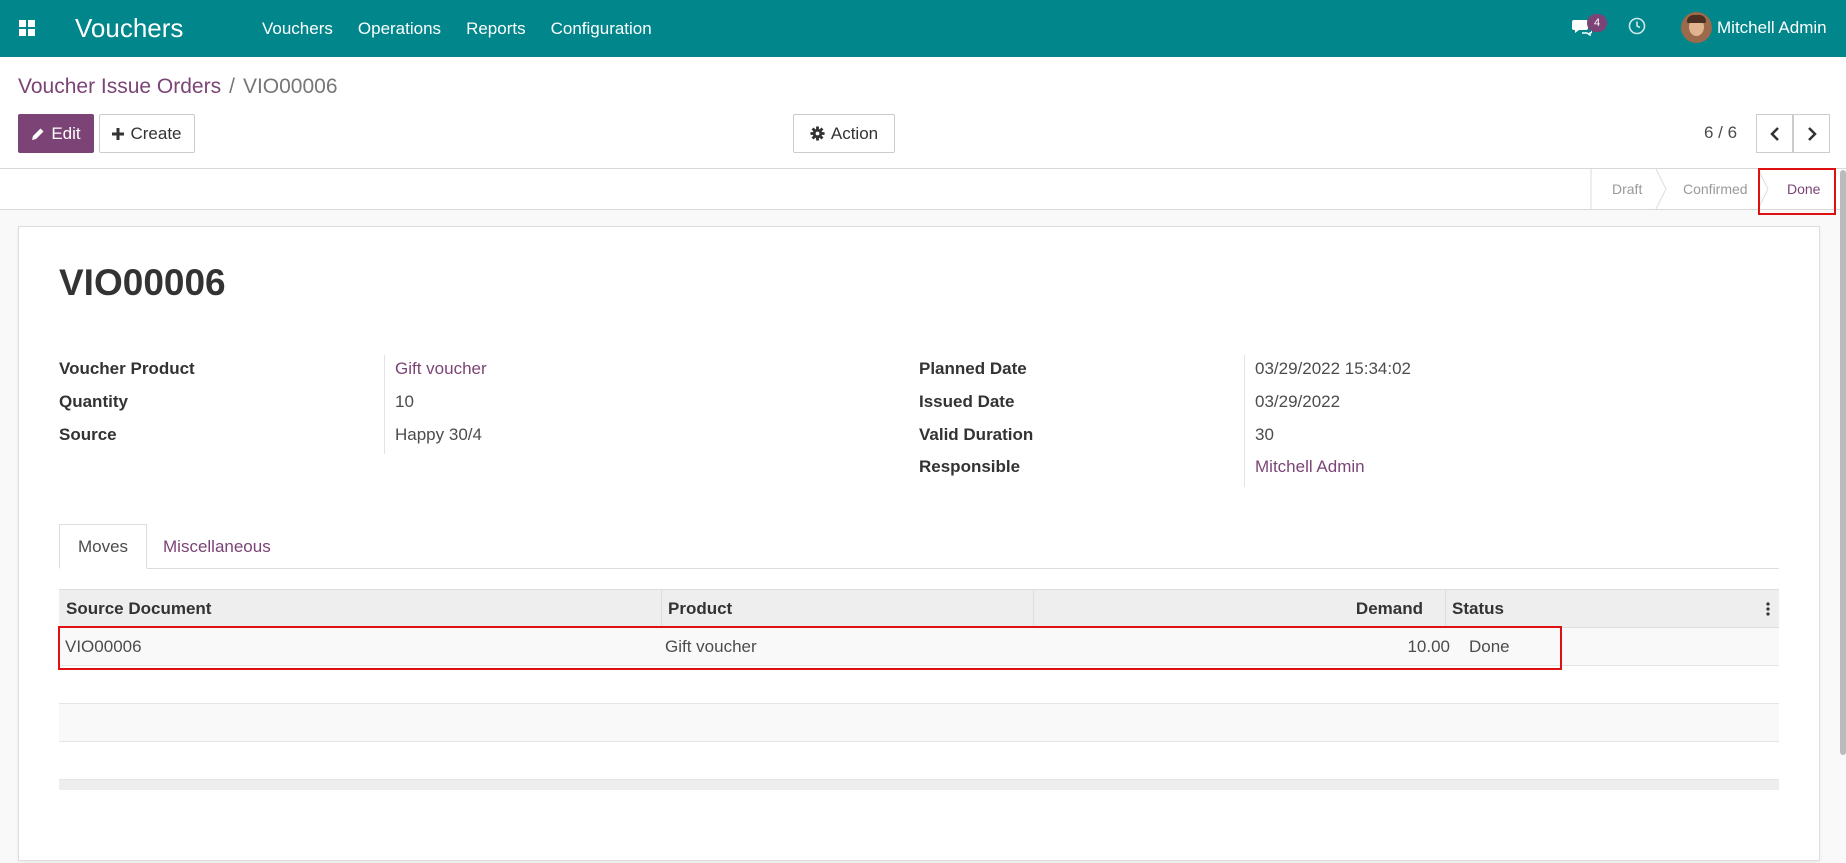 Image resolution: width=1846 pixels, height=863 pixels. What do you see at coordinates (438, 434) in the screenshot?
I see `field-value-source: Happy 30/4` at bounding box center [438, 434].